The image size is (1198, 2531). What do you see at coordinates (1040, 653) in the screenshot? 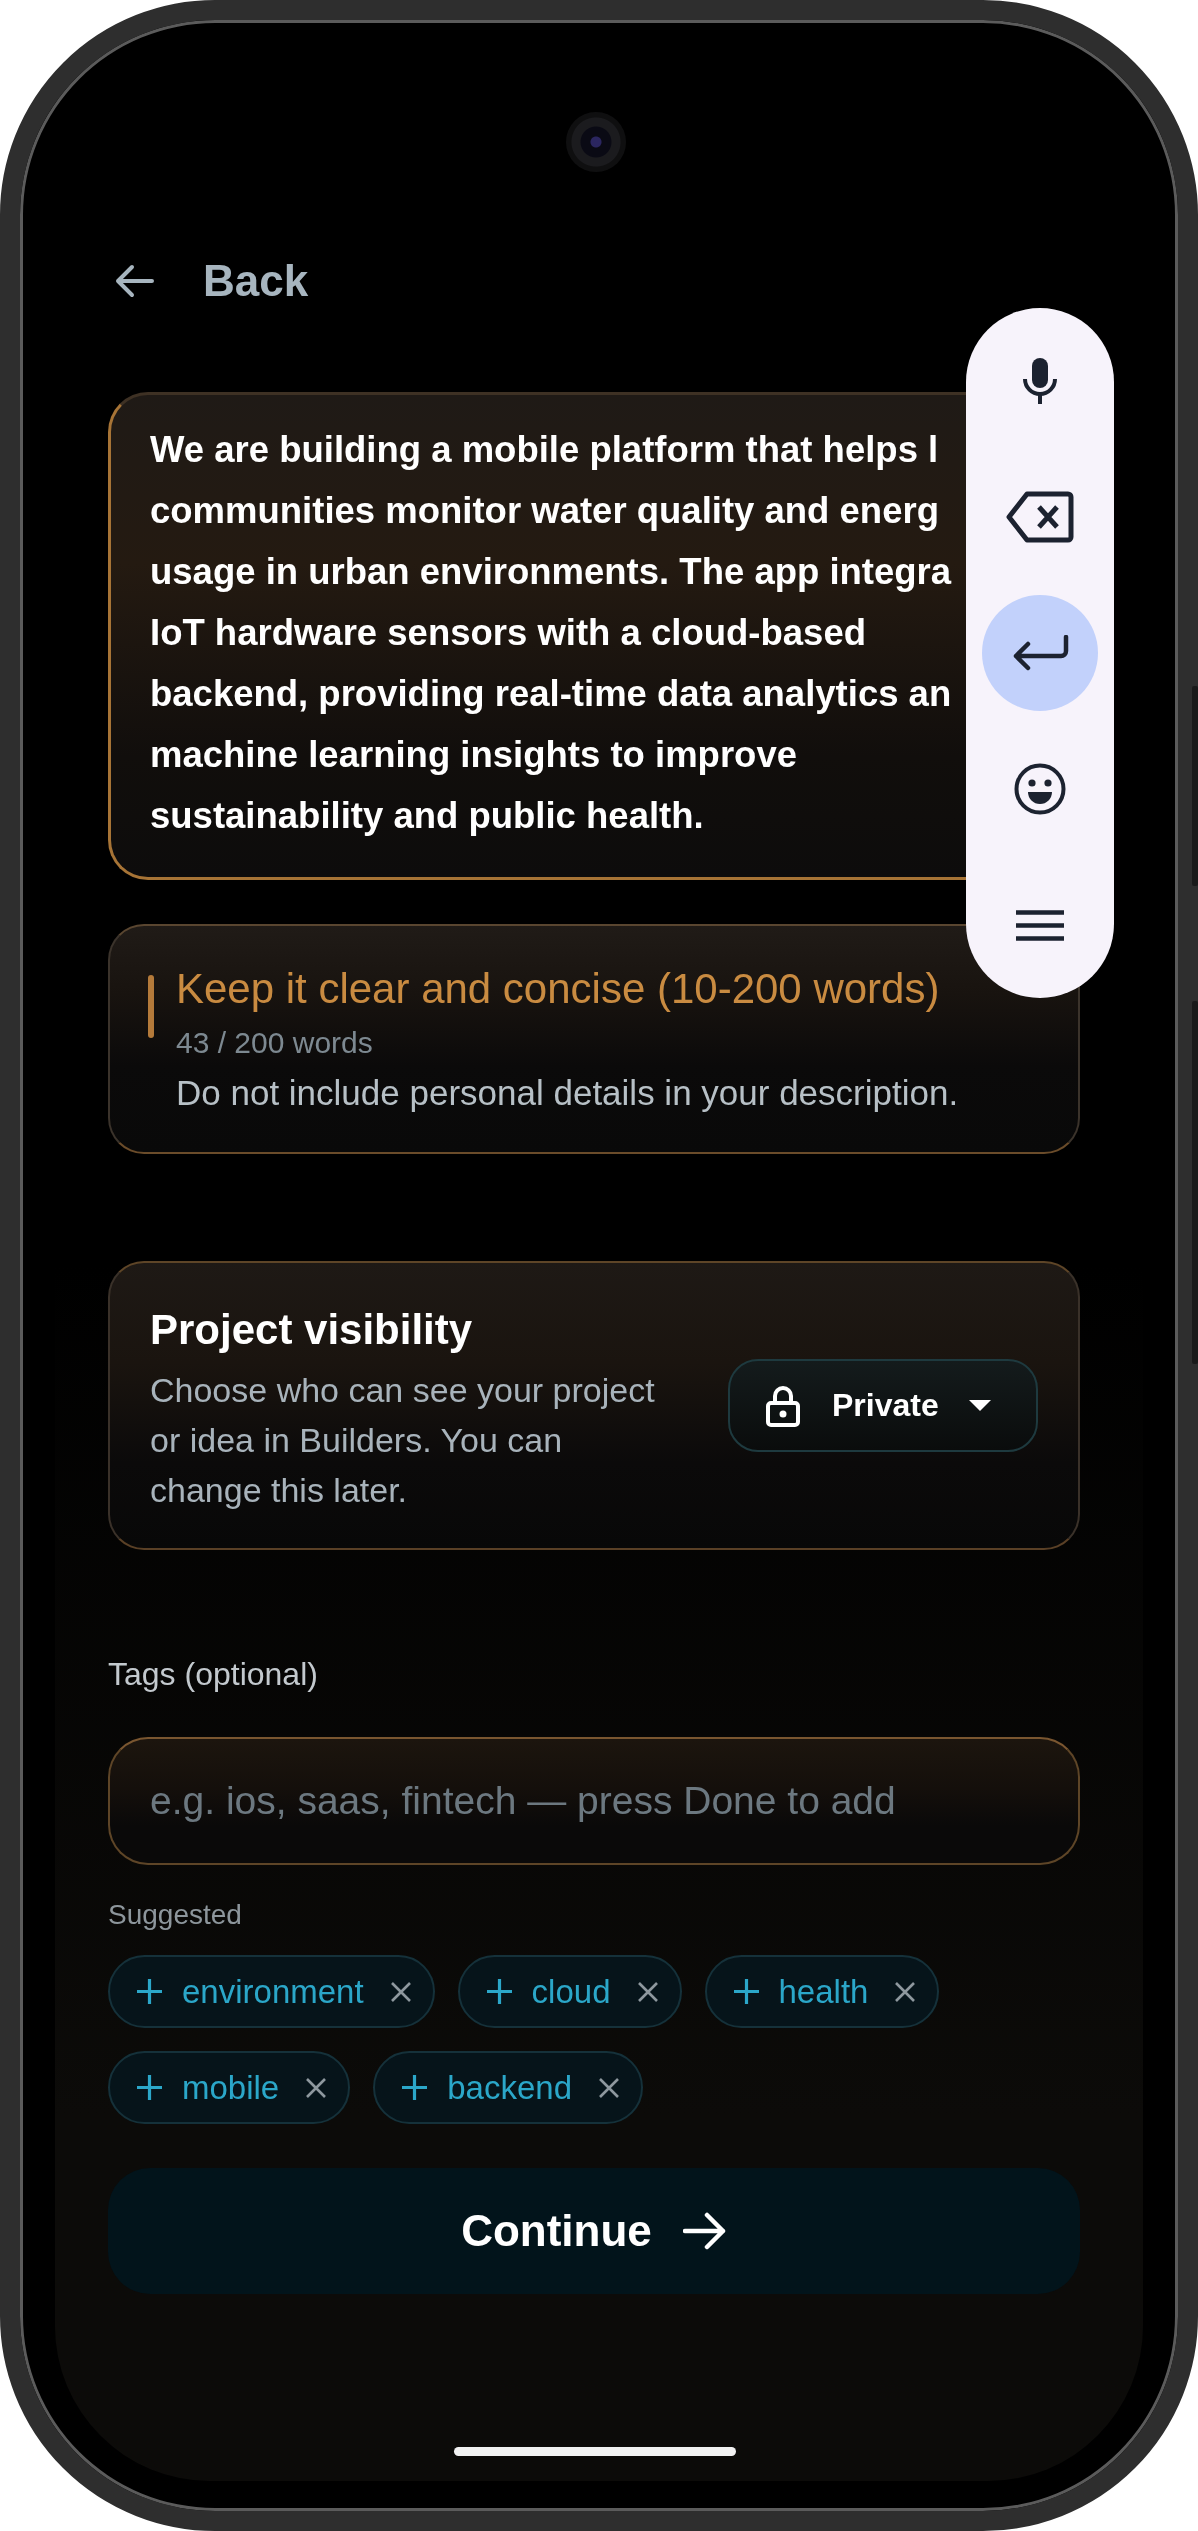
I see `enter-icon` at bounding box center [1040, 653].